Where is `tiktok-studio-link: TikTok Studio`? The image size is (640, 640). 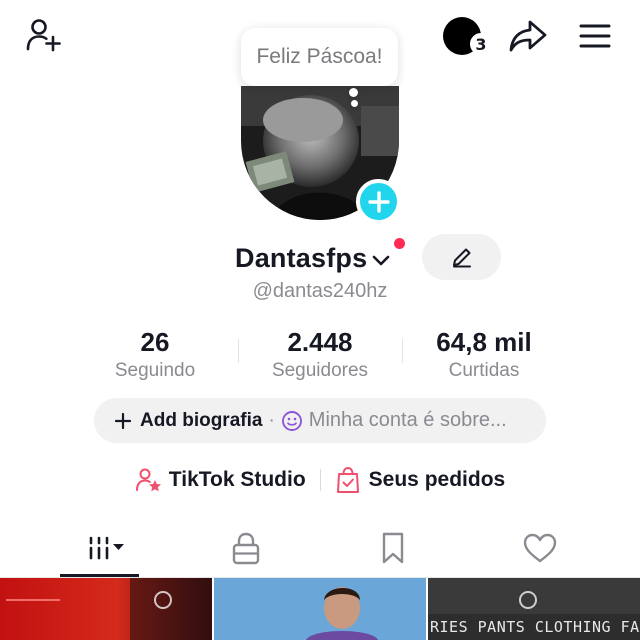 tiktok-studio-link: TikTok Studio is located at coordinates (220, 480).